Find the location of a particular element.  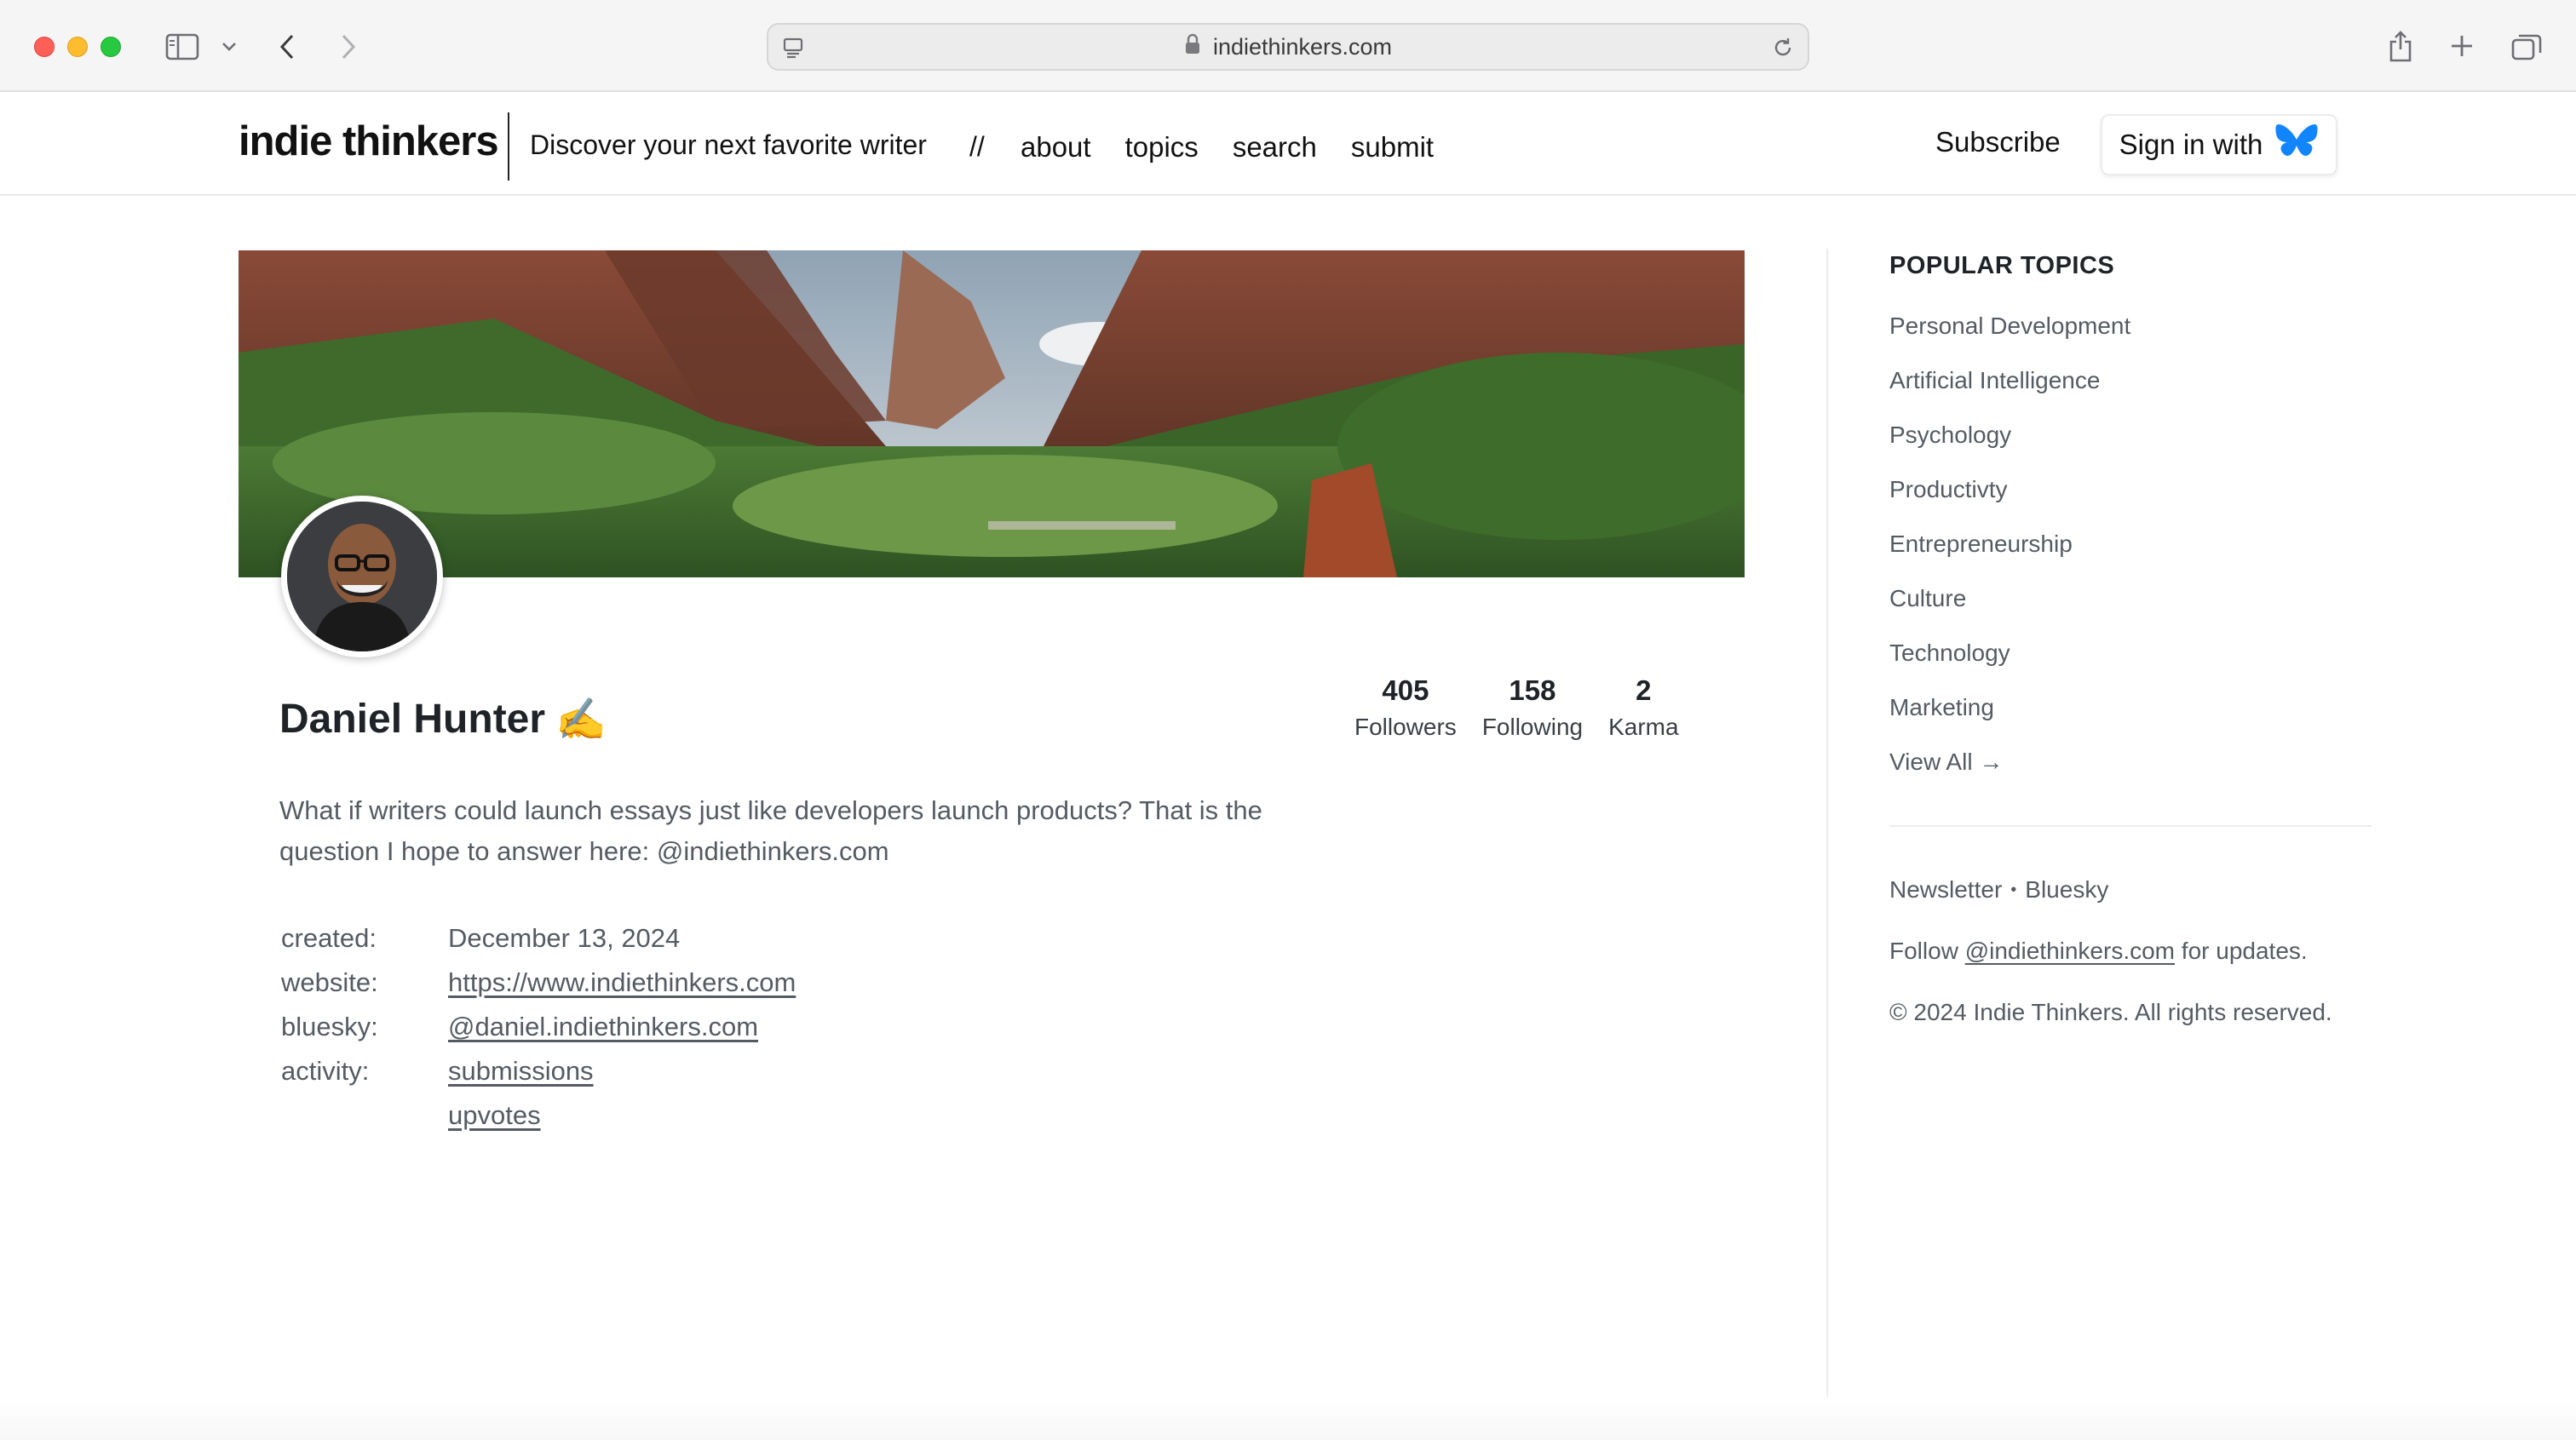

list-item: Artificial Intelligence is located at coordinates (2130, 380).